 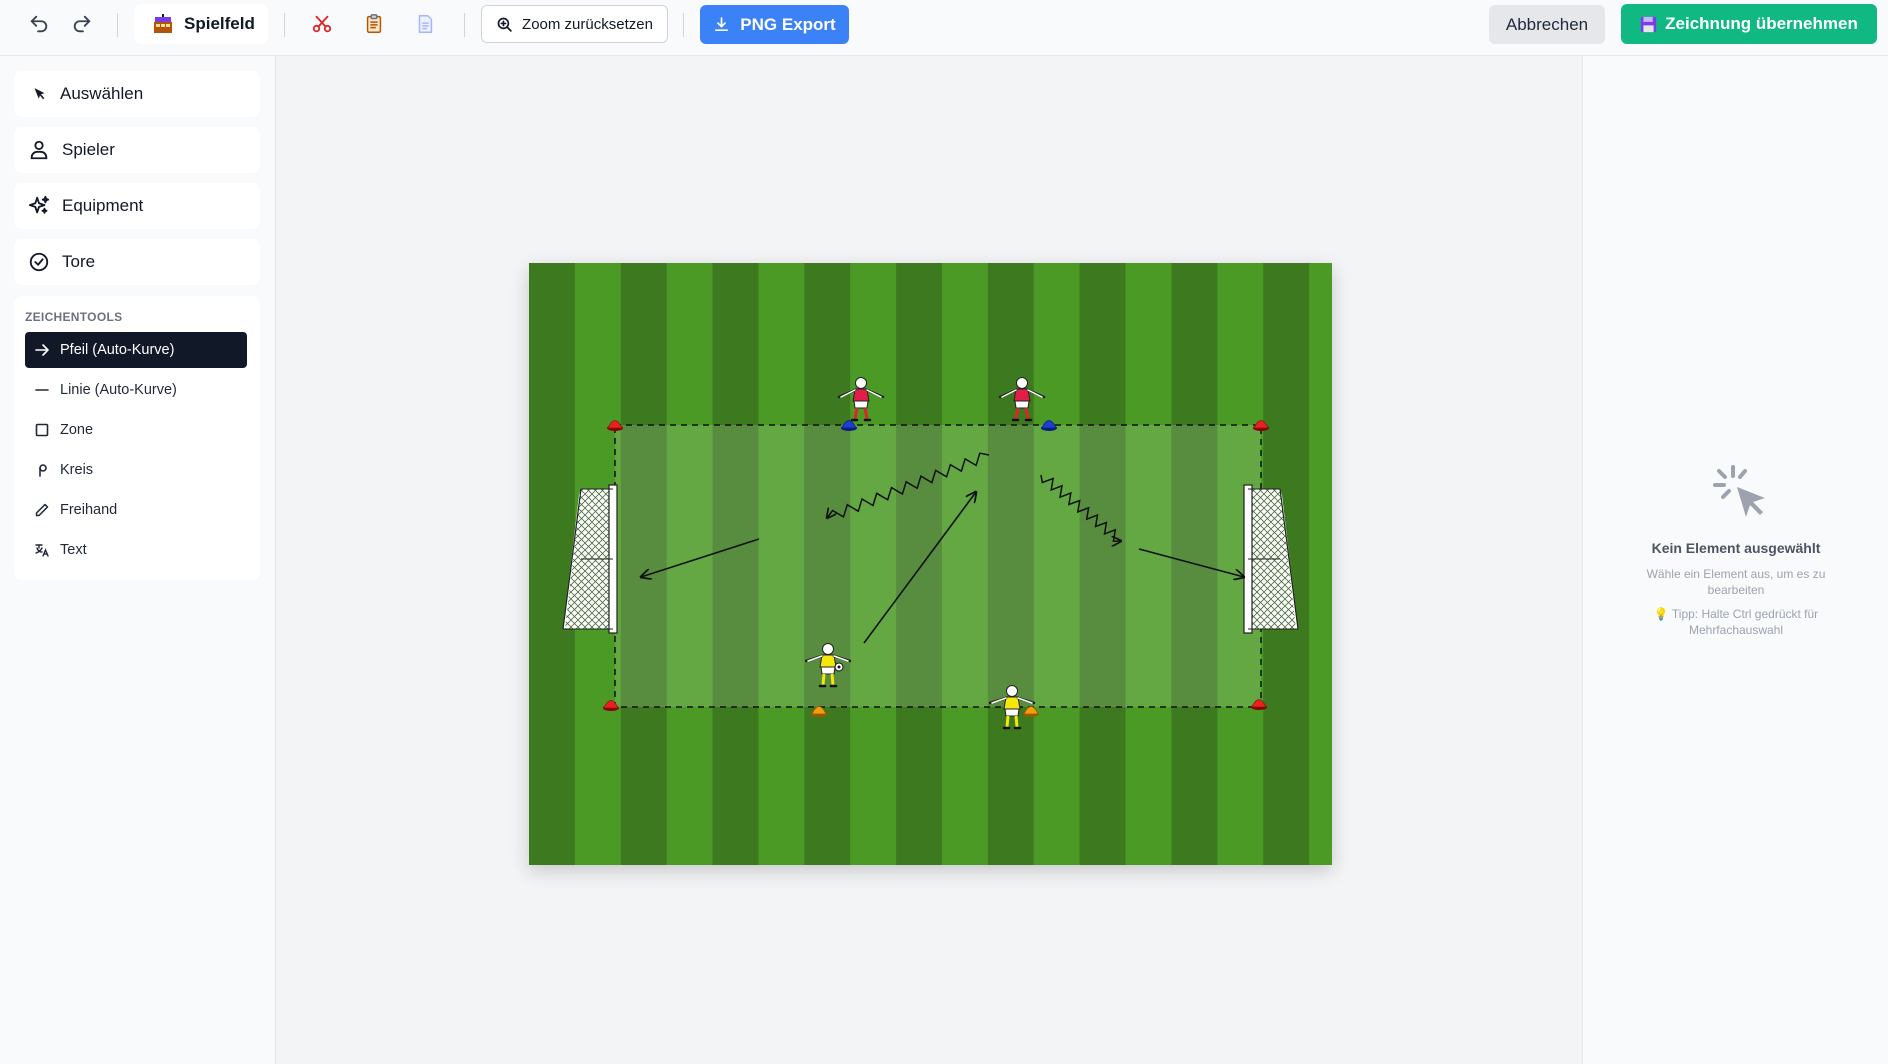 I want to click on drawn-zone, so click(x=938, y=566).